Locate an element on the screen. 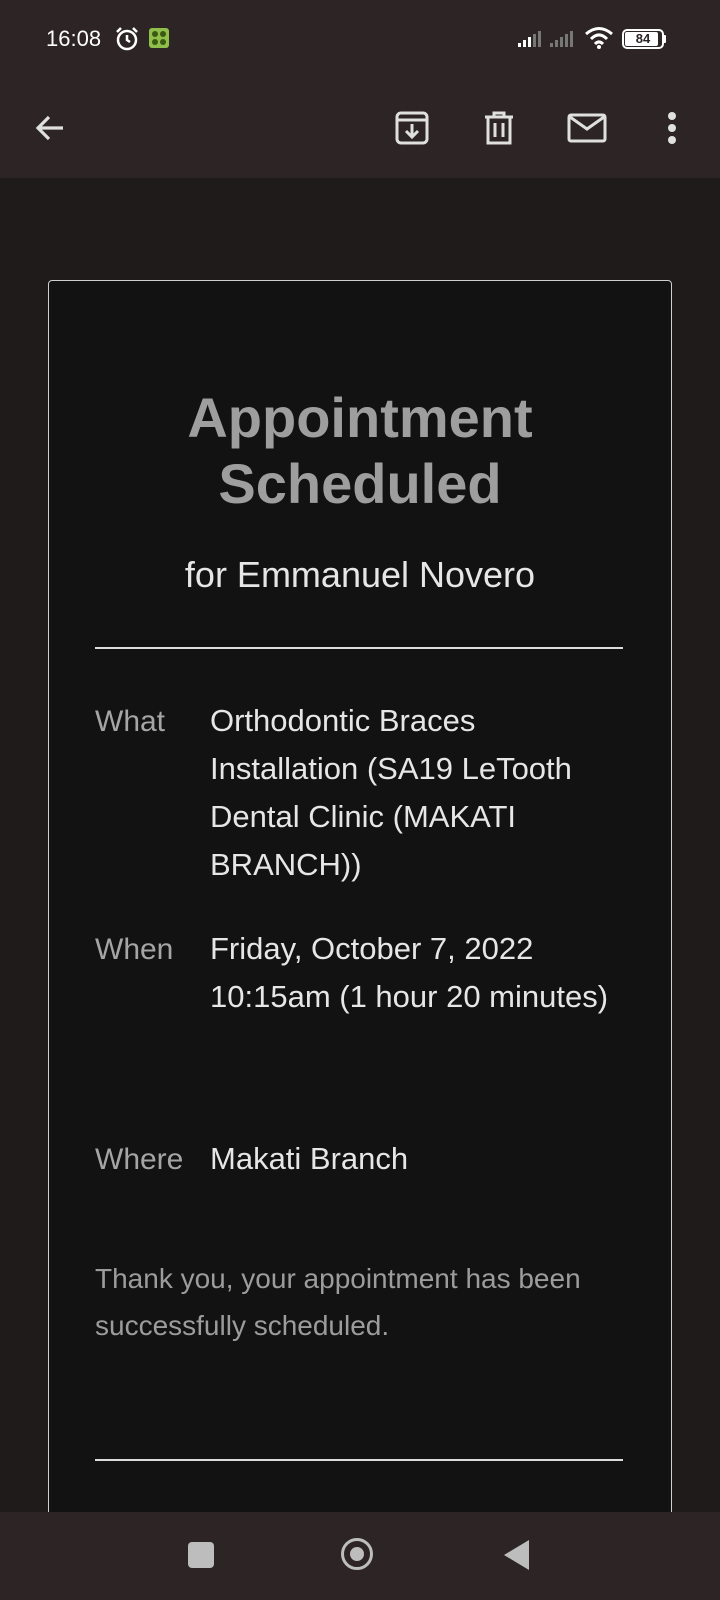 The width and height of the screenshot is (720, 1600). app-notification-icon is located at coordinates (159, 38).